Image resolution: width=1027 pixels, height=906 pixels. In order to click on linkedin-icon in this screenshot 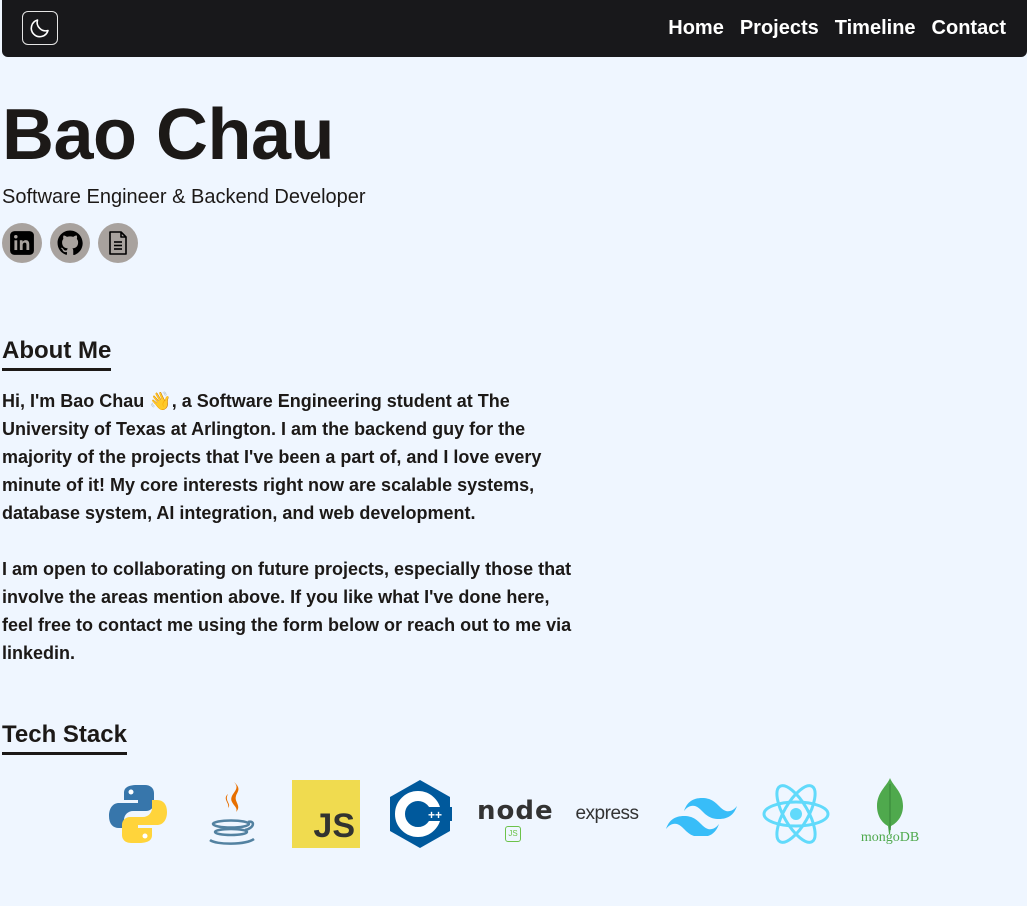, I will do `click(22, 243)`.